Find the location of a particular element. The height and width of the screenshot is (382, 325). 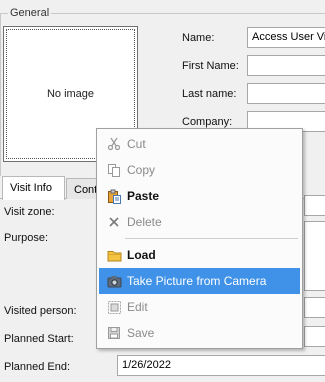

planned-end-label: Planned End: is located at coordinates (37, 367).